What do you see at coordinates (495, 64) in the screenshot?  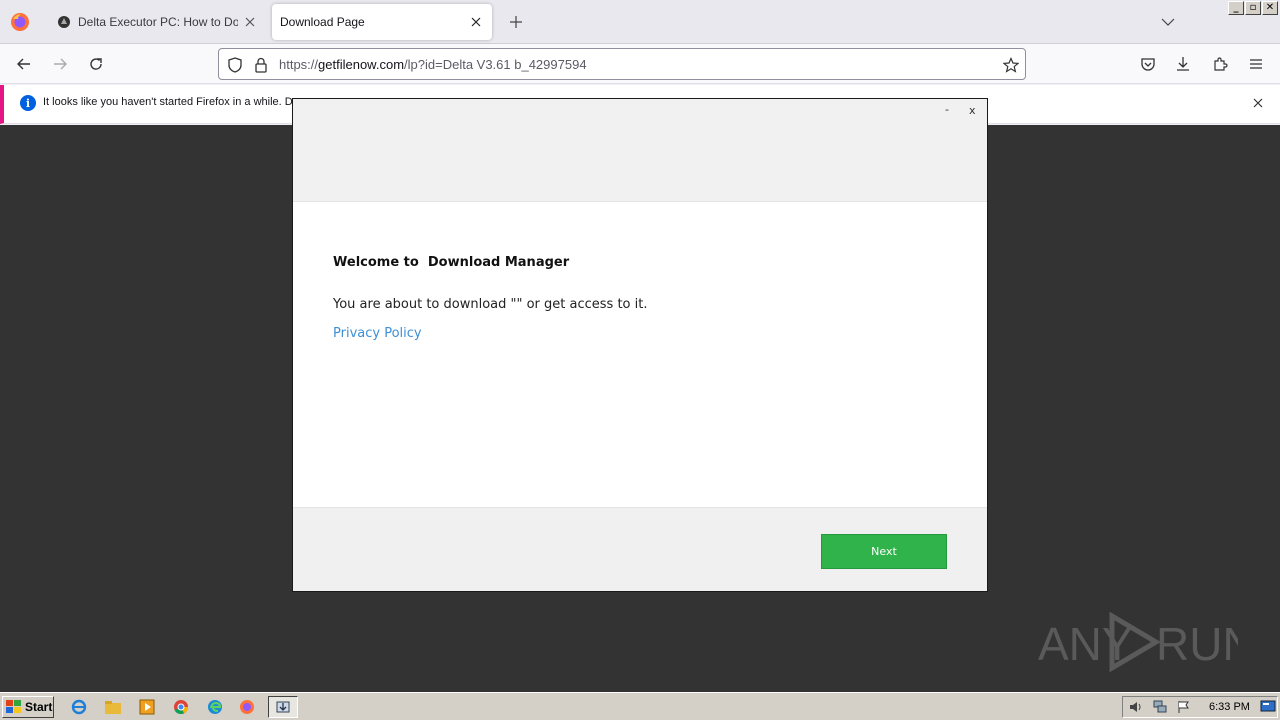 I see `url-path: /lp?id=Delta V3.61 b_42997594` at bounding box center [495, 64].